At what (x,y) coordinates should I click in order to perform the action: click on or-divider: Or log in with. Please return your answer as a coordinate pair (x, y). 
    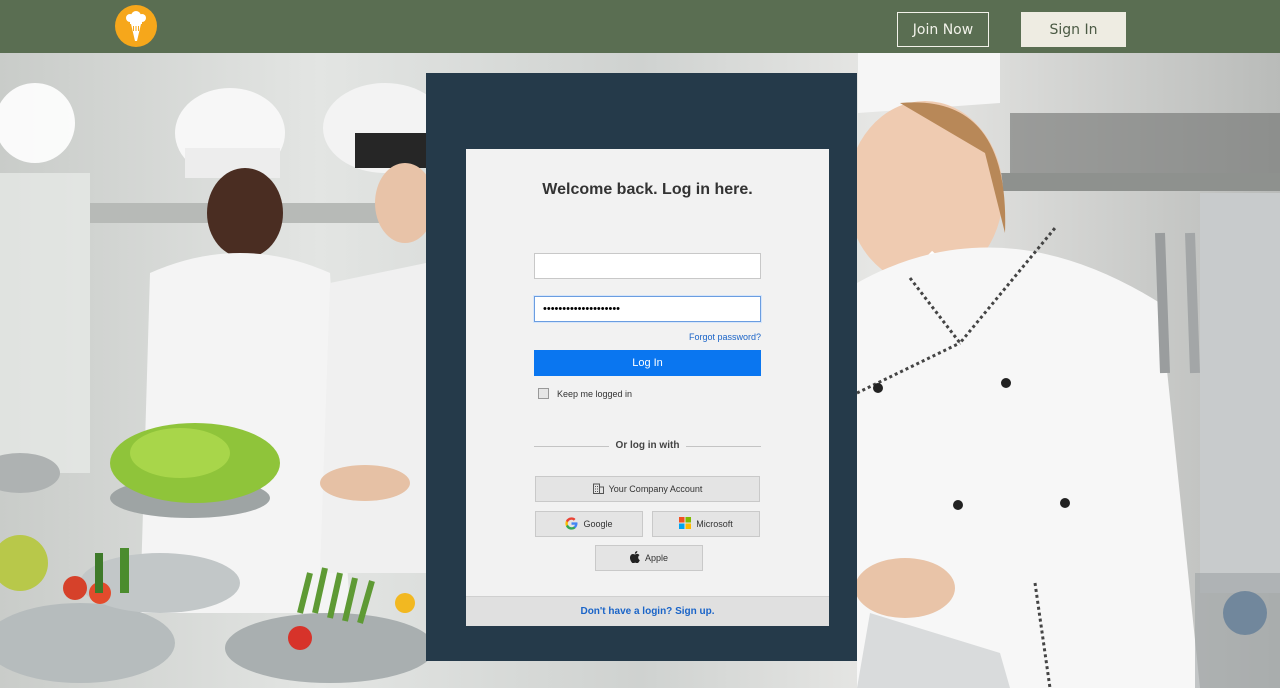
    Looking at the image, I should click on (647, 446).